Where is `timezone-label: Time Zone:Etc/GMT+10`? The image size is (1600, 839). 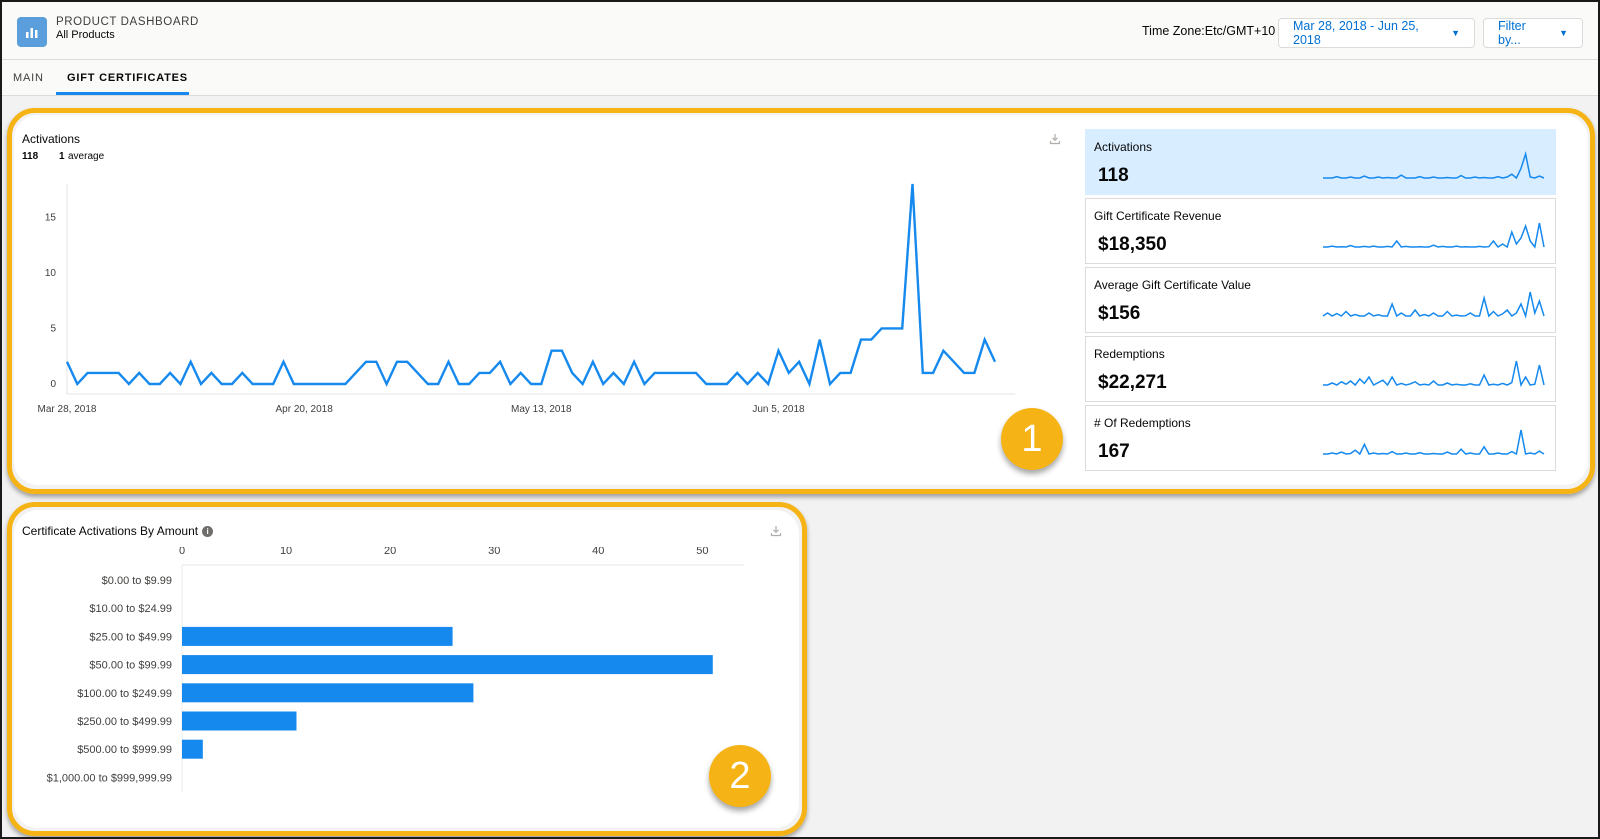
timezone-label: Time Zone:Etc/GMT+10 is located at coordinates (1209, 31).